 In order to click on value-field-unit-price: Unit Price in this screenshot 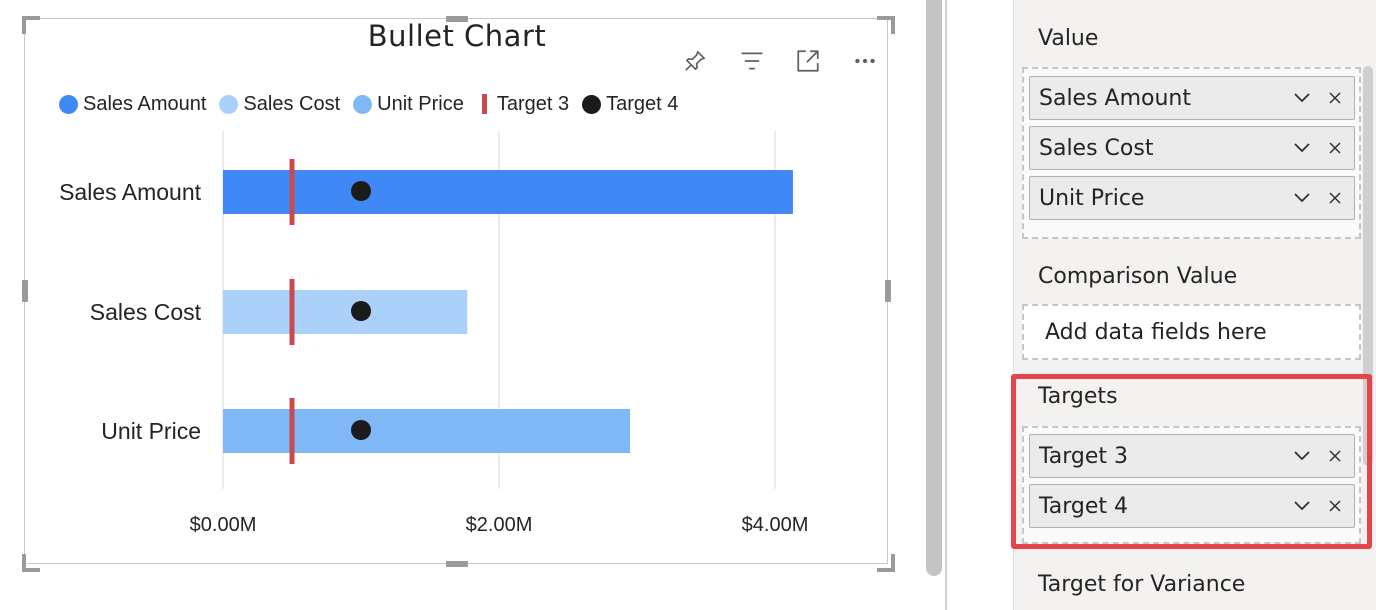, I will do `click(1192, 198)`.